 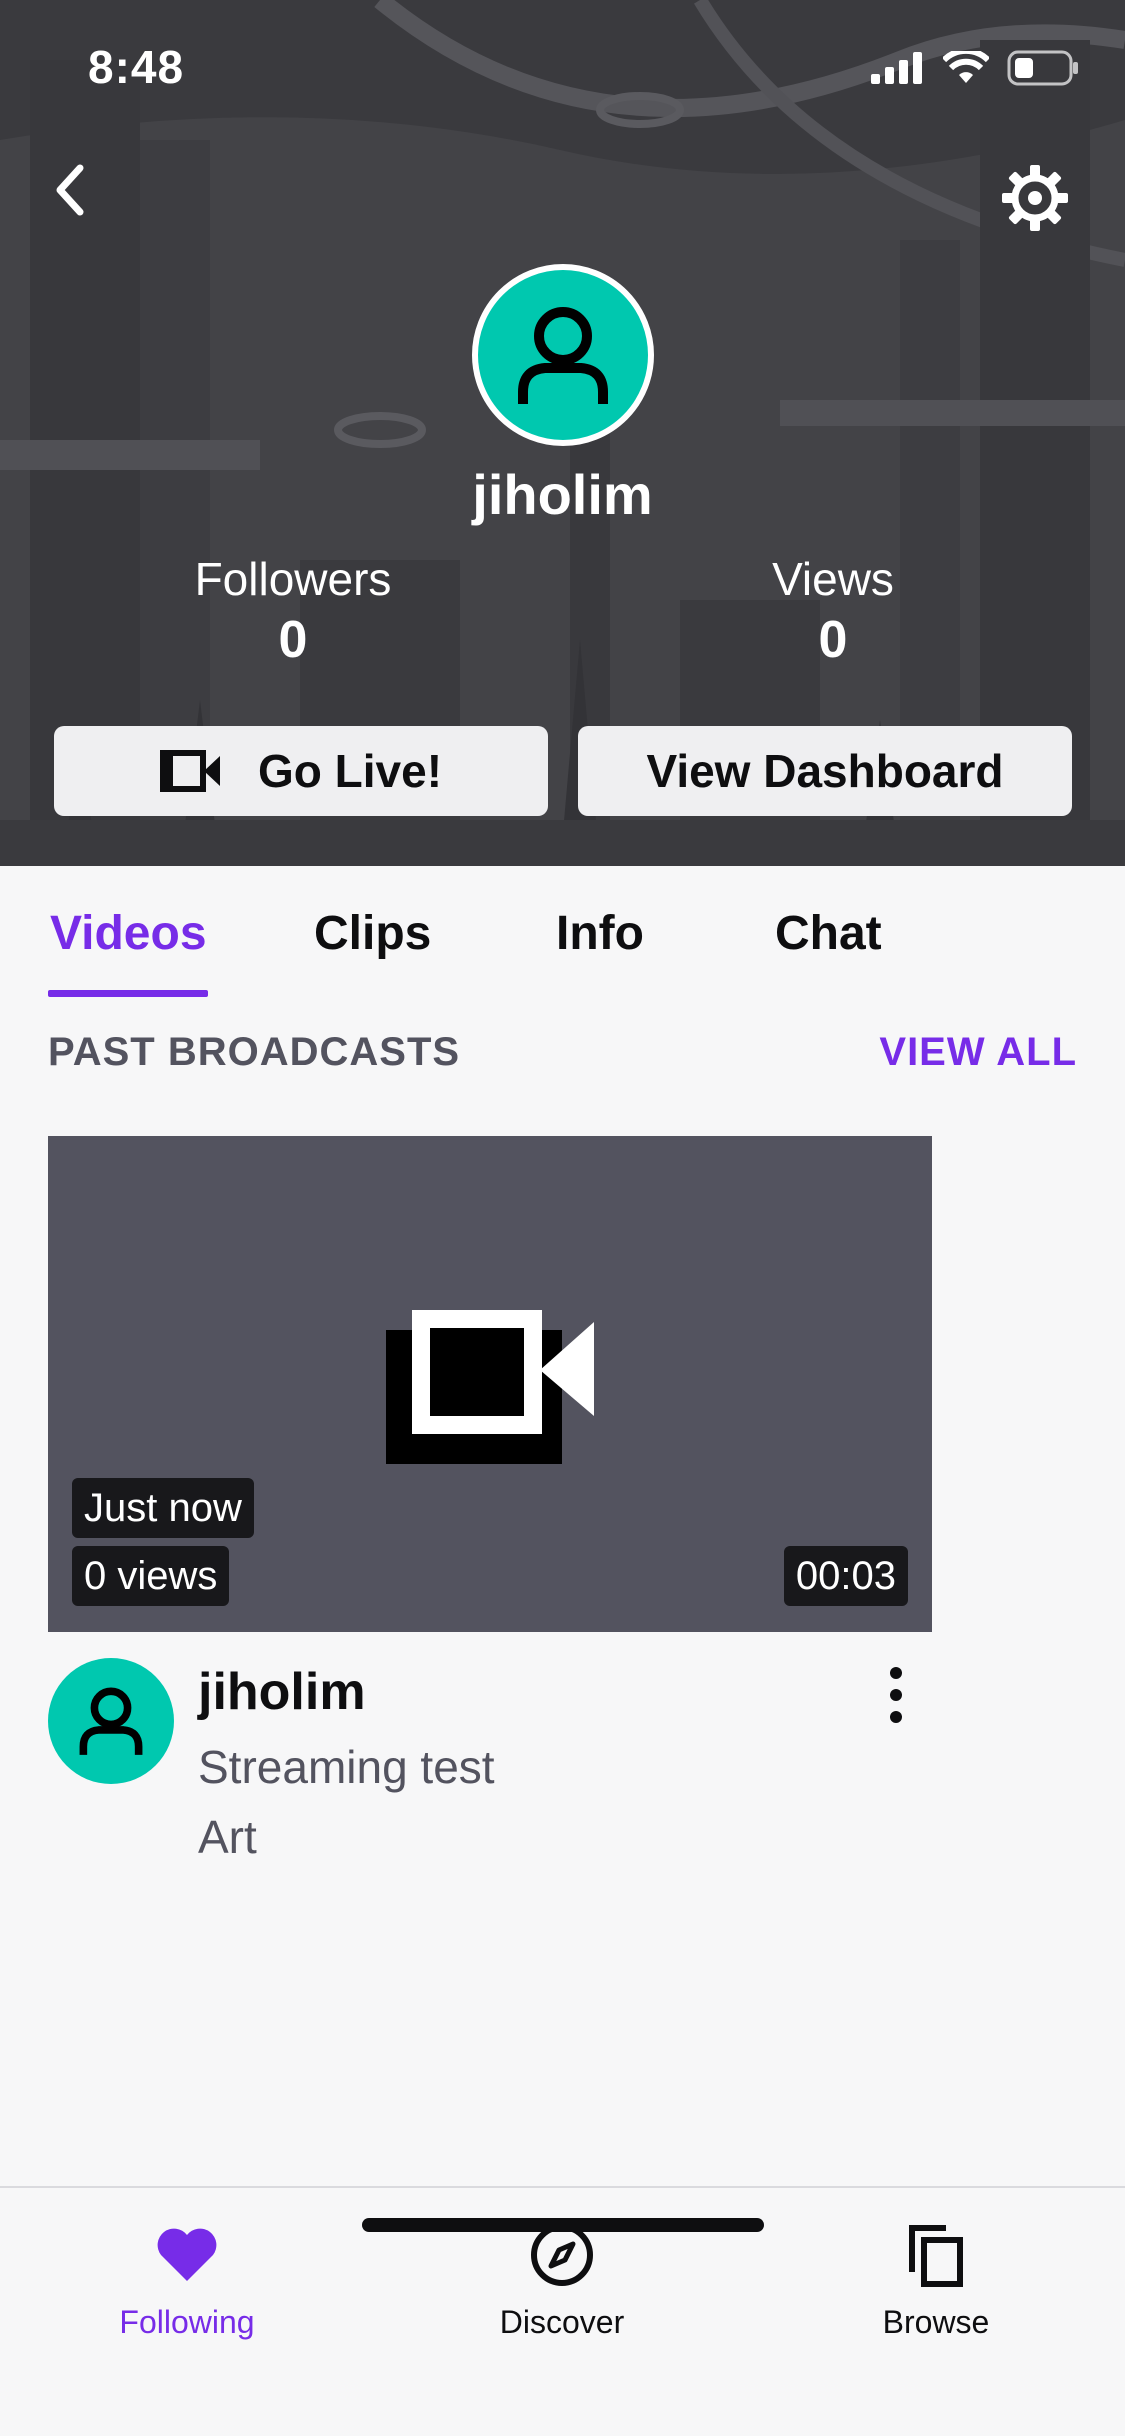 I want to click on section-title: PAST BROADCASTS, so click(x=254, y=1052).